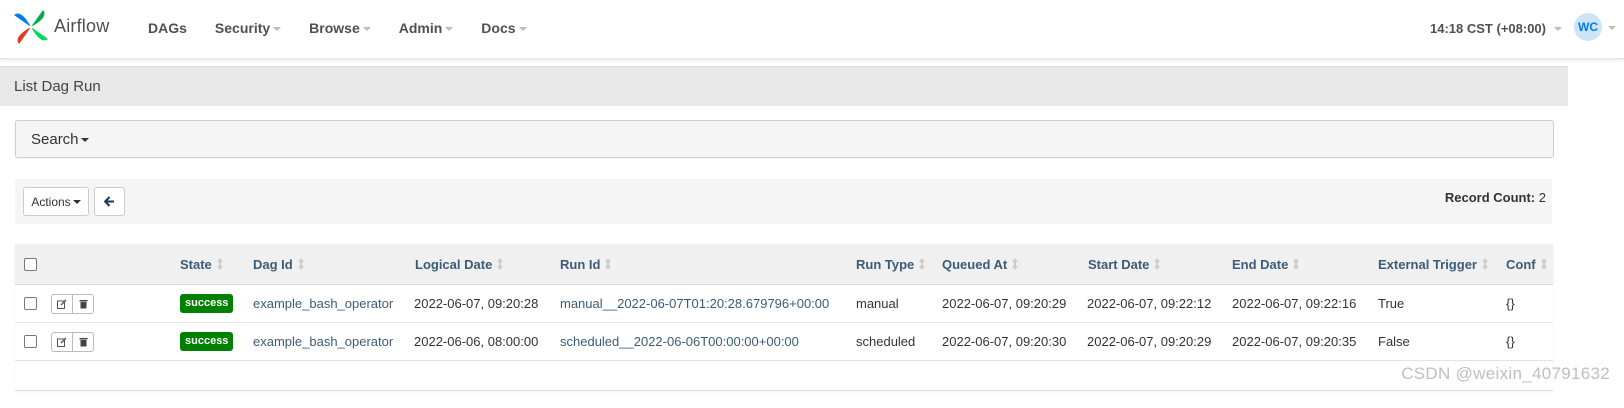  What do you see at coordinates (196, 264) in the screenshot?
I see `column-header-label: State` at bounding box center [196, 264].